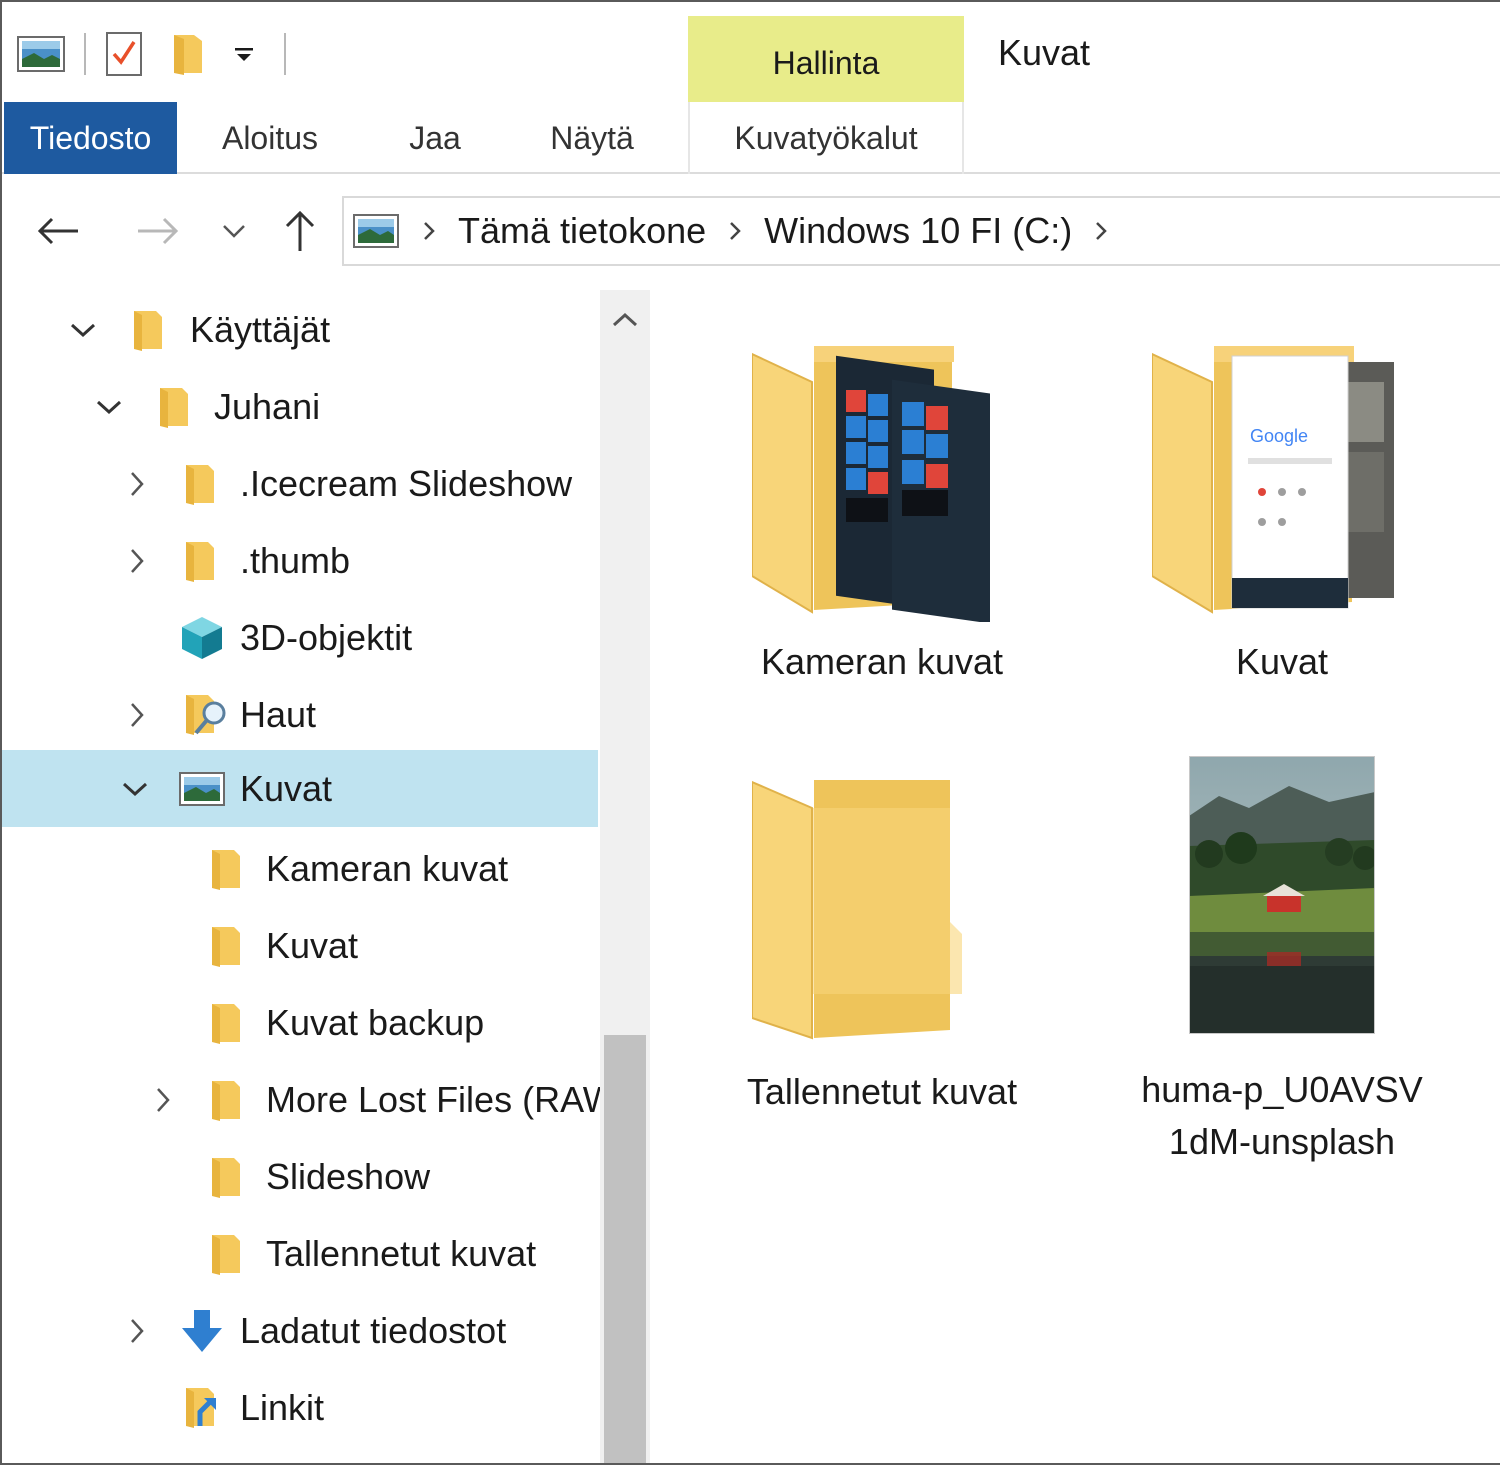  I want to click on breadcrumb-drive-c: Windows 10 FI (C:), so click(918, 231).